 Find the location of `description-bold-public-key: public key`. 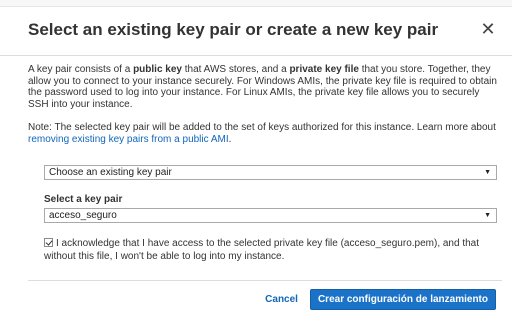

description-bold-public-key: public key is located at coordinates (157, 69).